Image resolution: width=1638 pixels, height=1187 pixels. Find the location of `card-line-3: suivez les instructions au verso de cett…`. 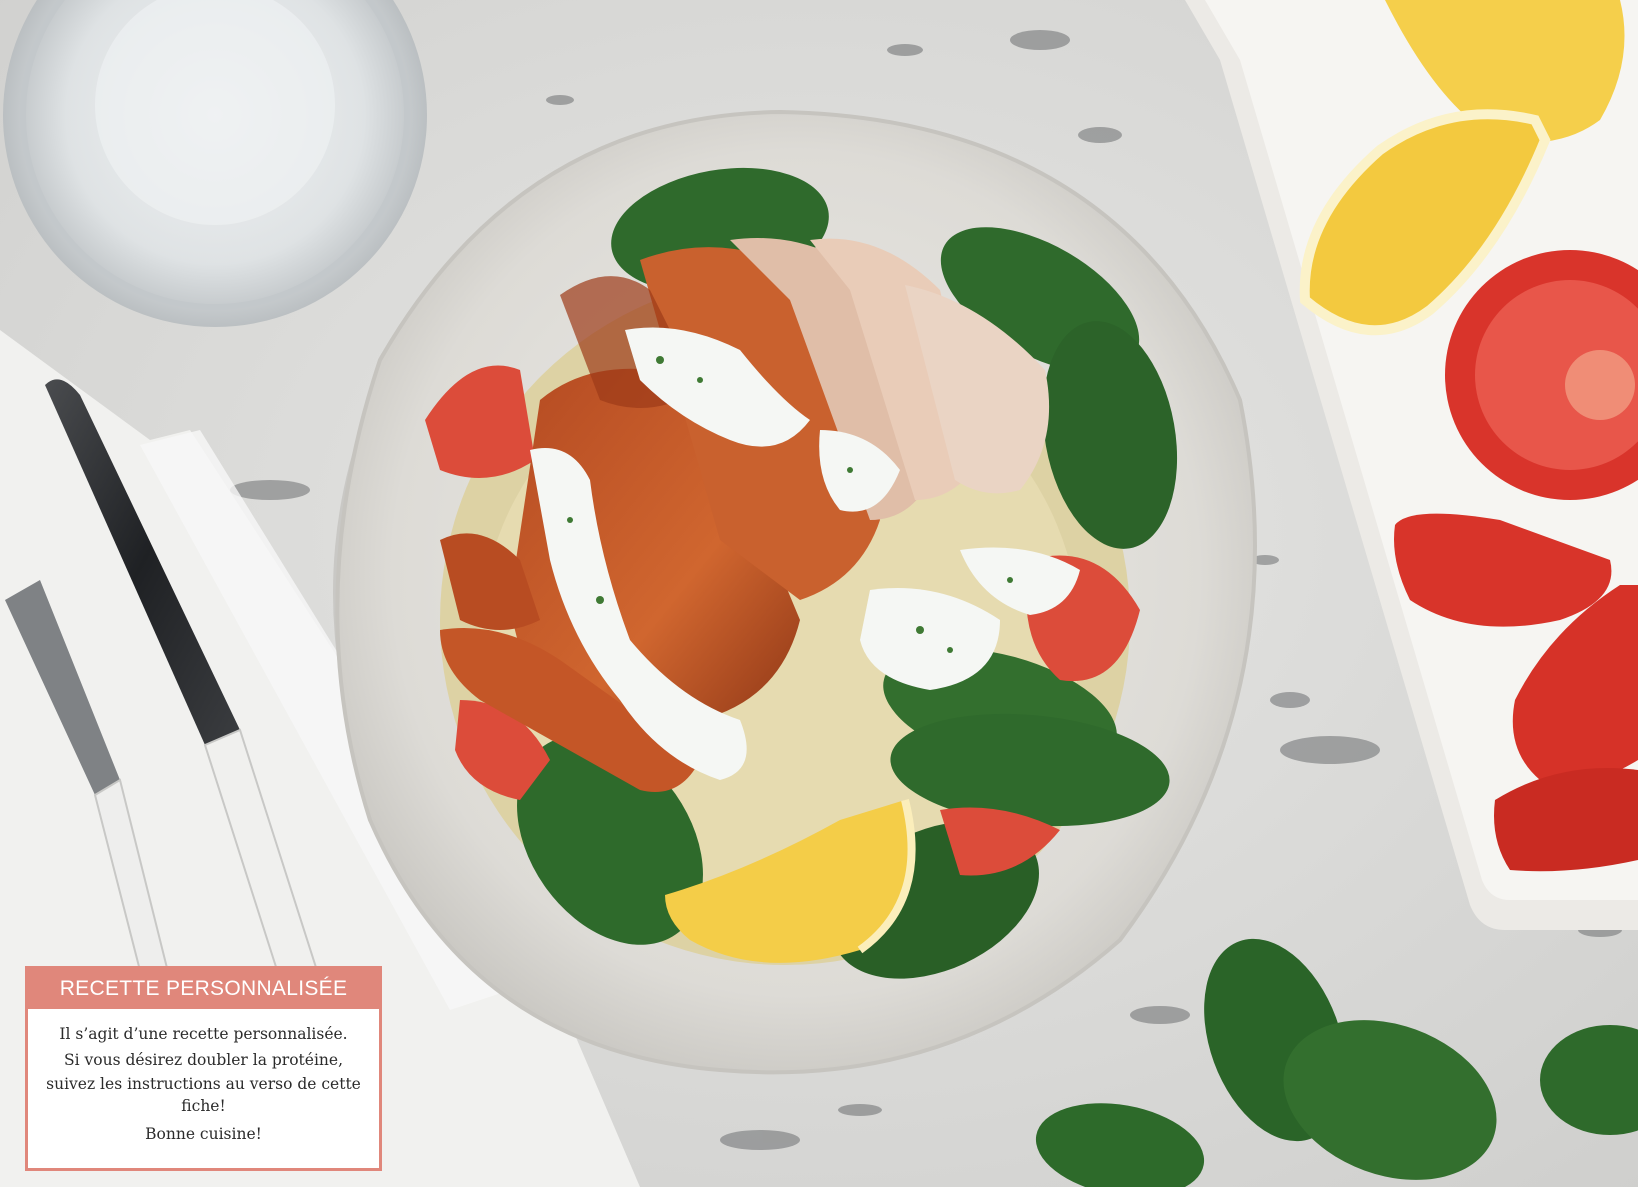

card-line-3: suivez les instructions au verso de cett… is located at coordinates (203, 1095).